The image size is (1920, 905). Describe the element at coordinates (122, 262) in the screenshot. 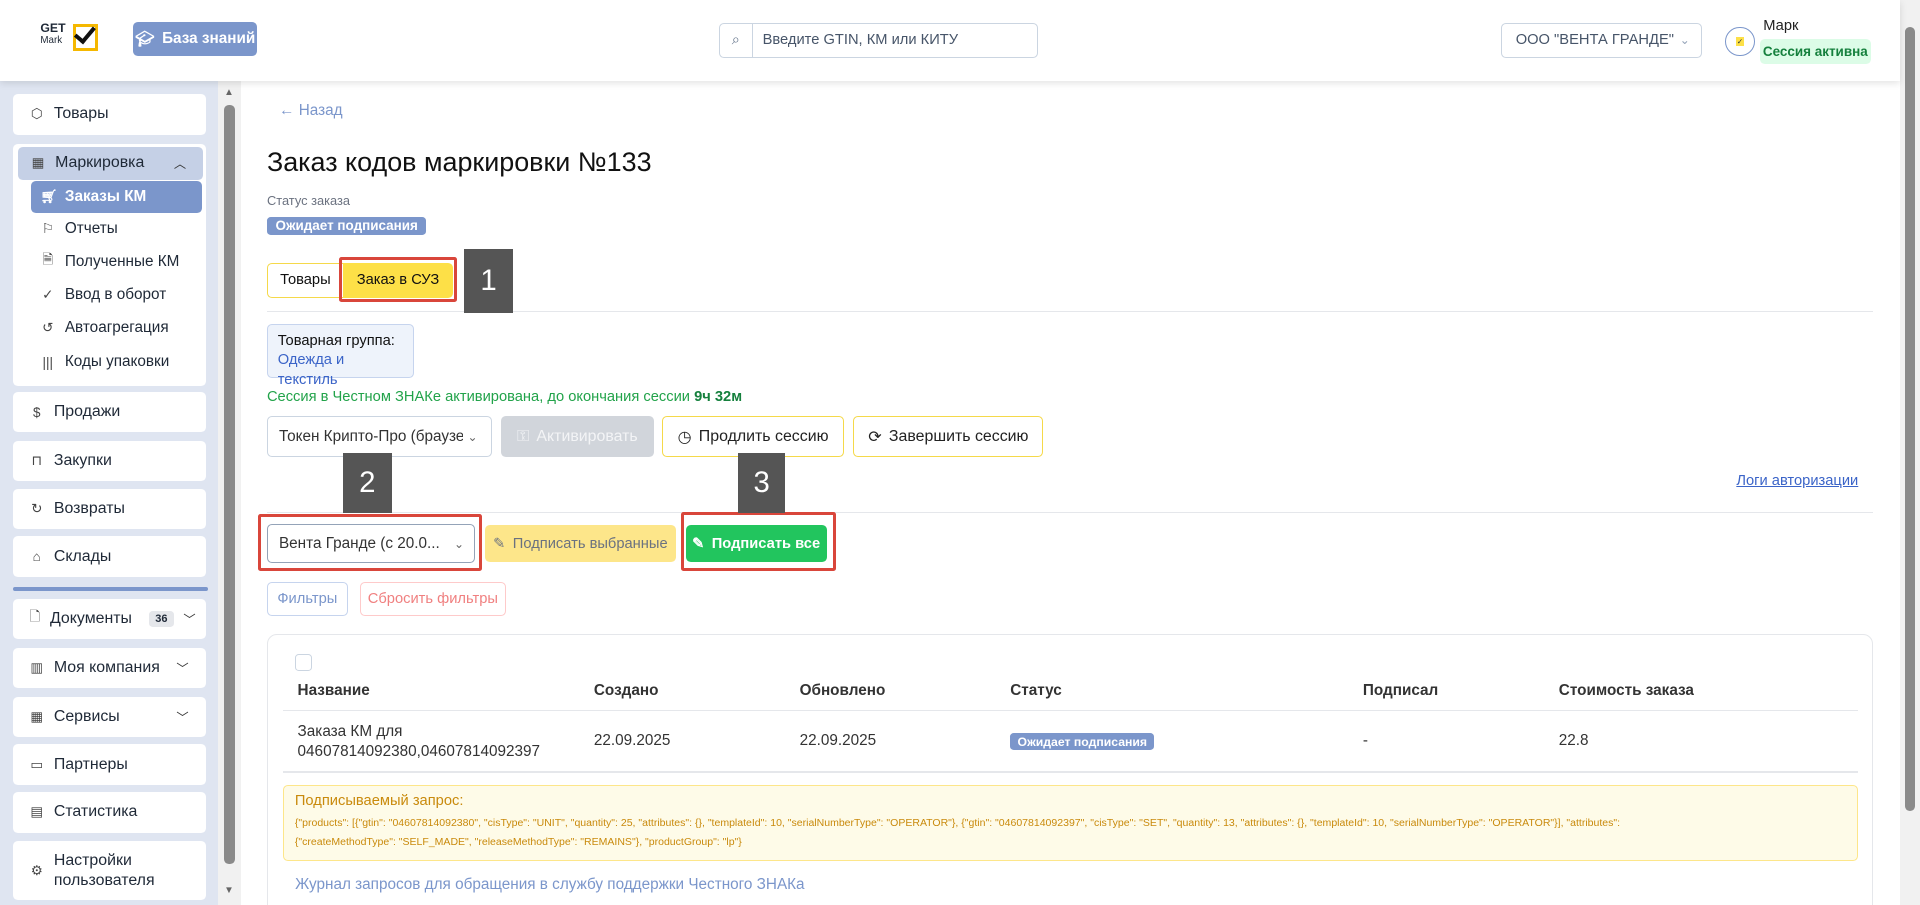

I see `sidebar-item-label: Полученные КМ` at that location.